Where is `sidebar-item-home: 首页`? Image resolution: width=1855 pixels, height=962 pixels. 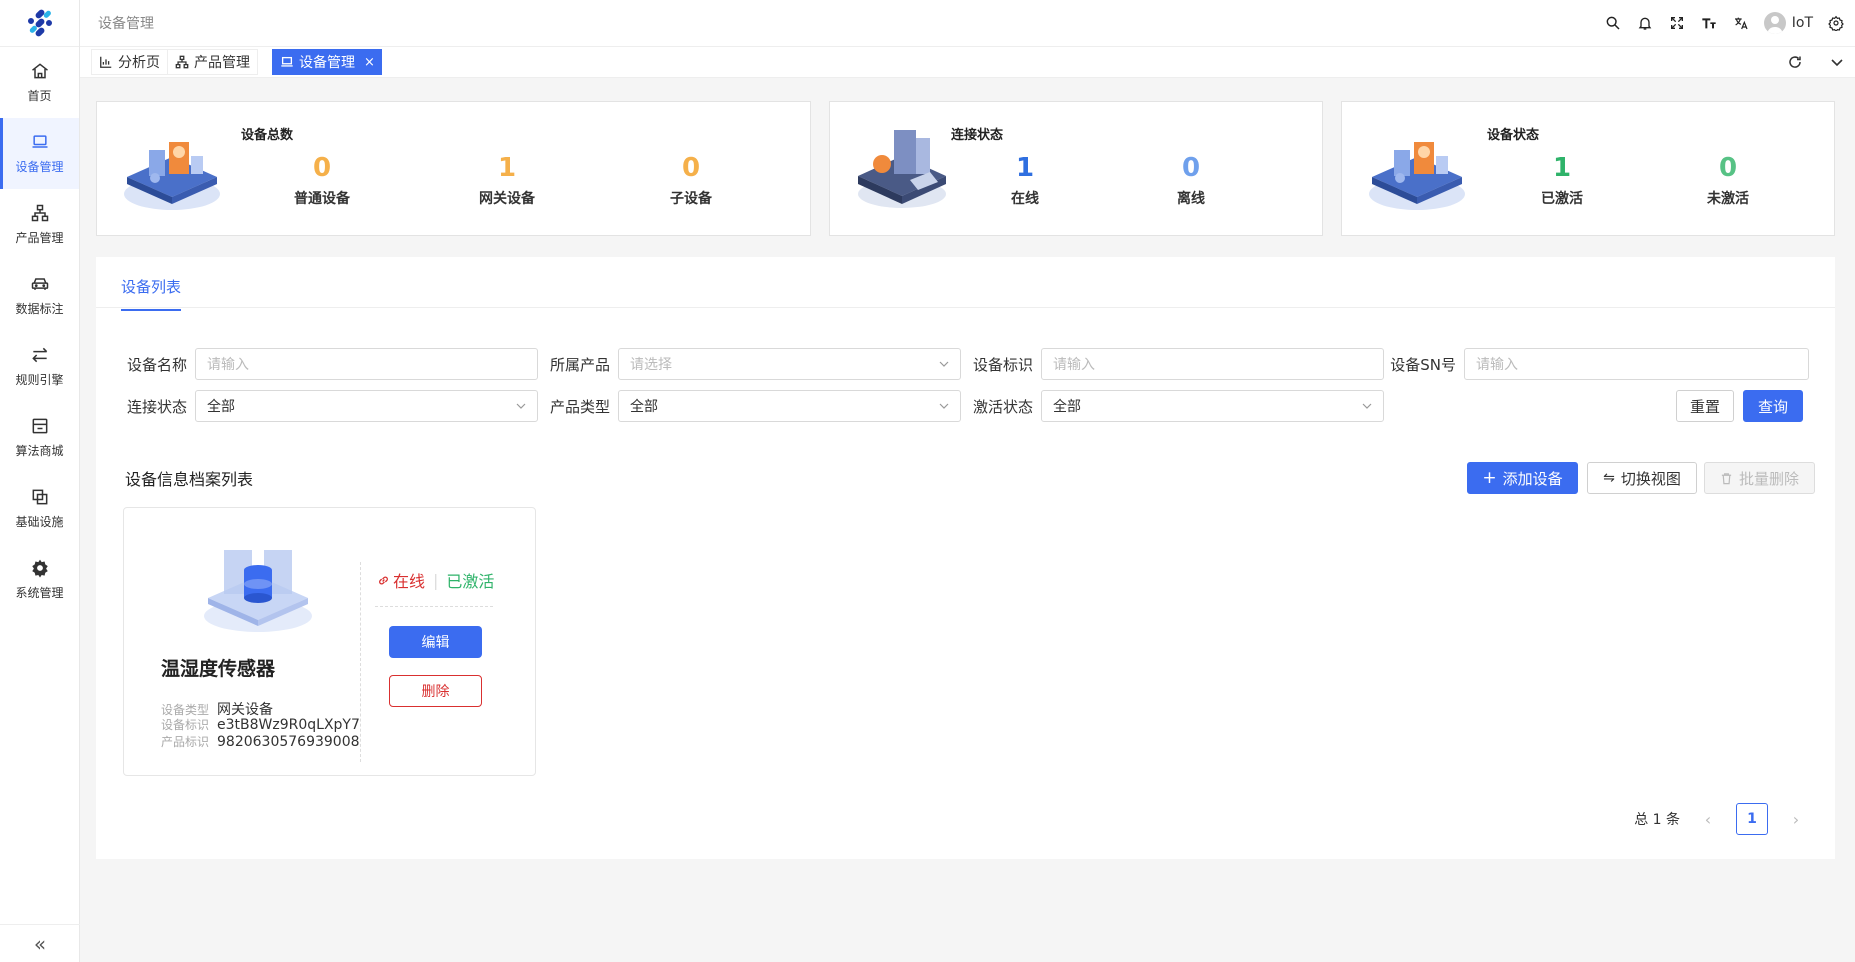 sidebar-item-home: 首页 is located at coordinates (39, 82).